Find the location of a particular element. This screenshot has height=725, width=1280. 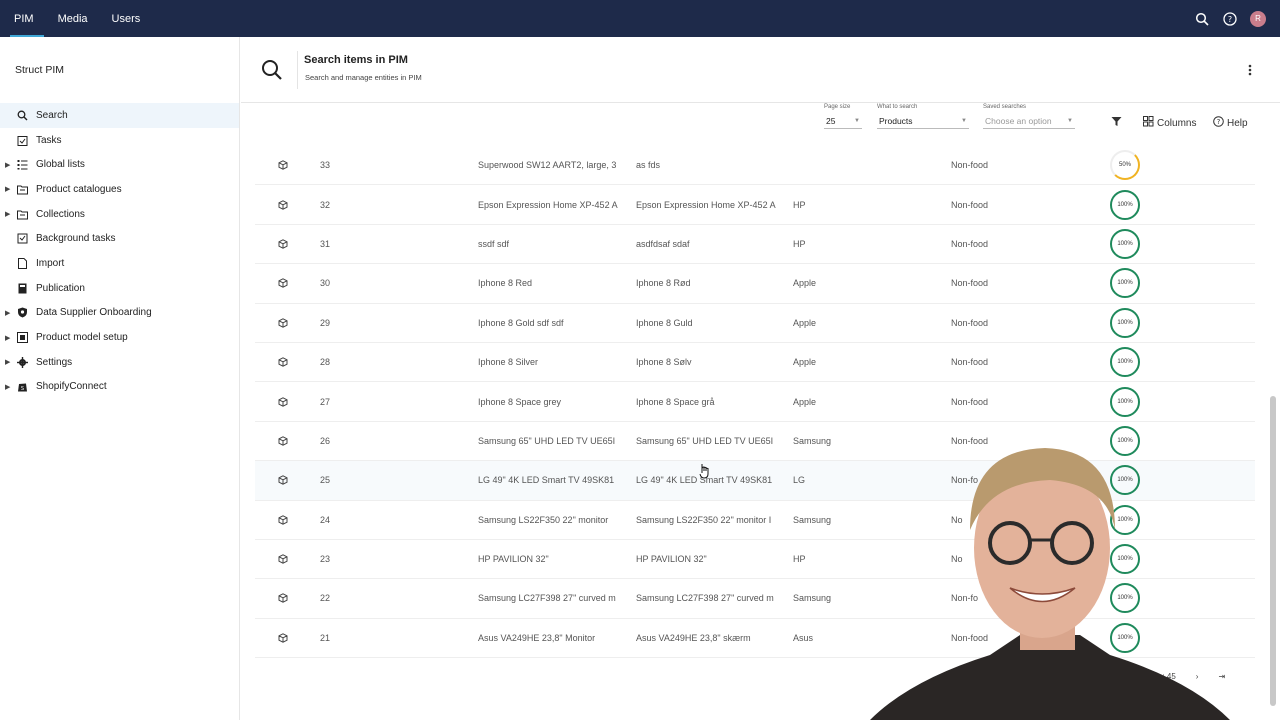

cell-name: HP PAVILION 32" is located at coordinates (513, 559).